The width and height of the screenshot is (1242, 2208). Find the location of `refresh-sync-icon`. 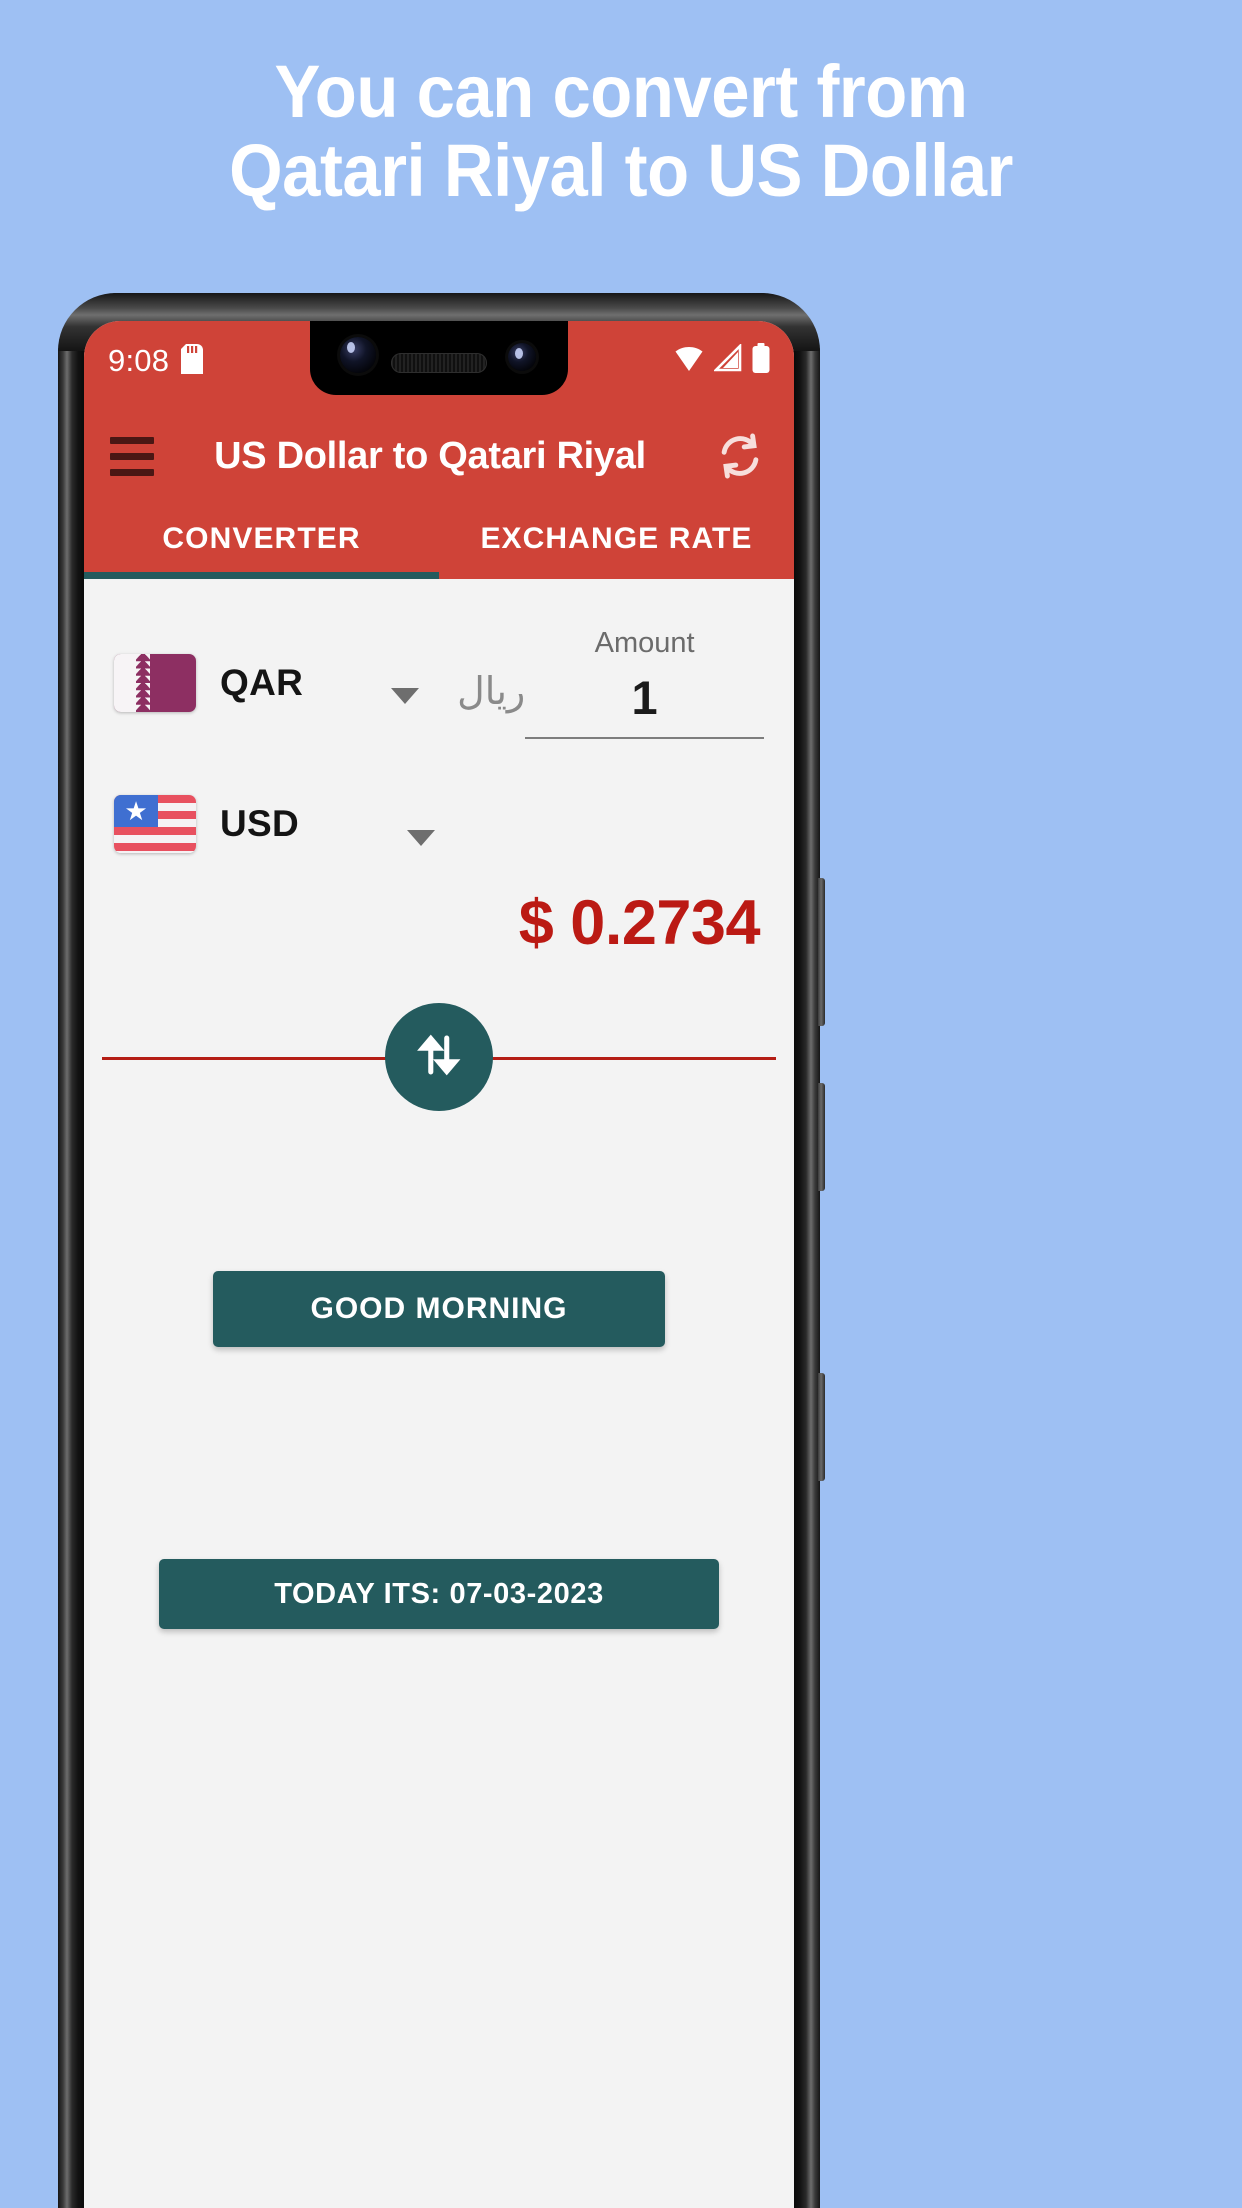

refresh-sync-icon is located at coordinates (740, 456).